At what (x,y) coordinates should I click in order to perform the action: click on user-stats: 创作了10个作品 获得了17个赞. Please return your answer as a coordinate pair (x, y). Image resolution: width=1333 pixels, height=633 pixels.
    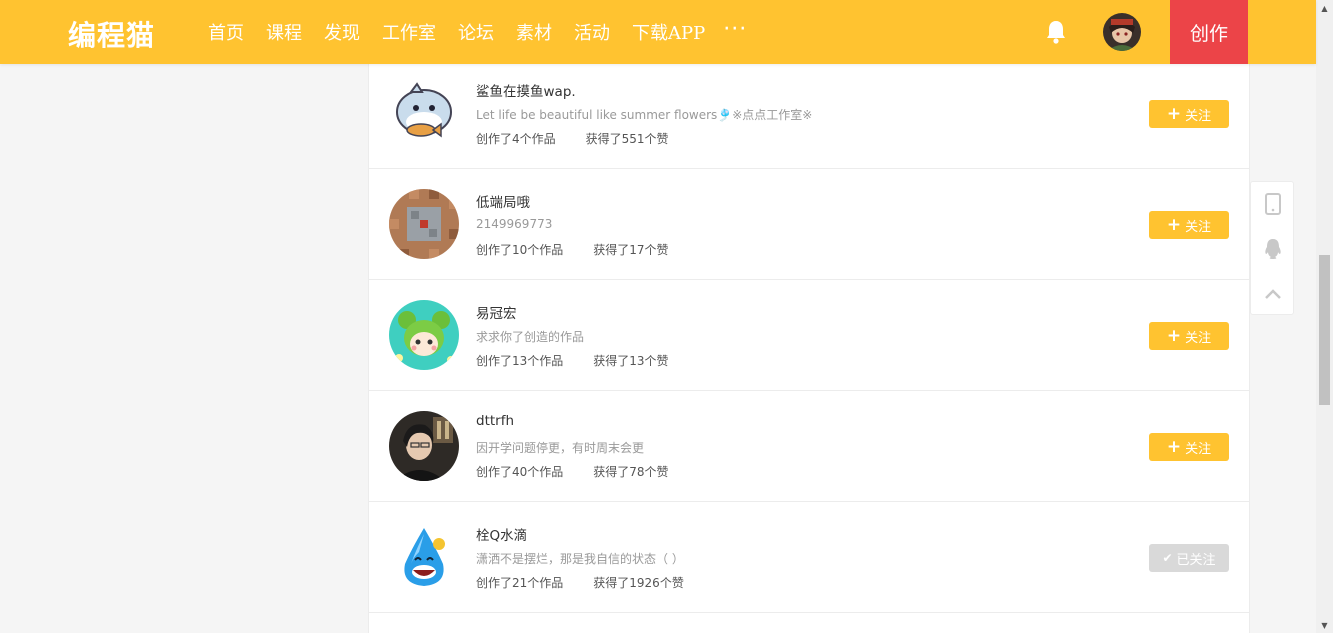
    Looking at the image, I should click on (572, 249).